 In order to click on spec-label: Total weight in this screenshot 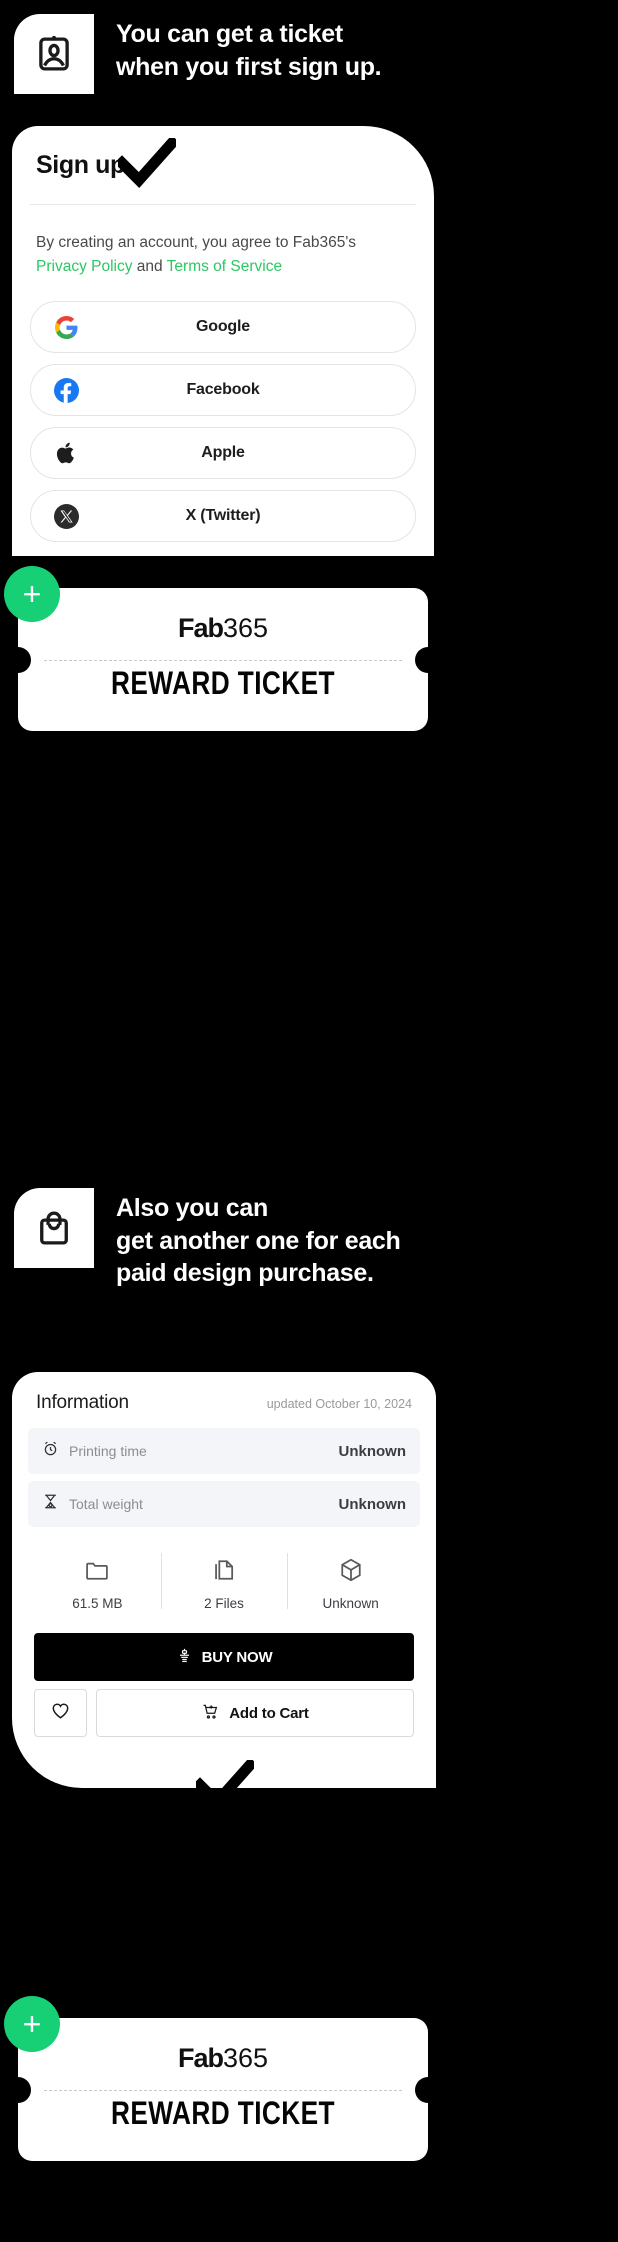, I will do `click(106, 1504)`.